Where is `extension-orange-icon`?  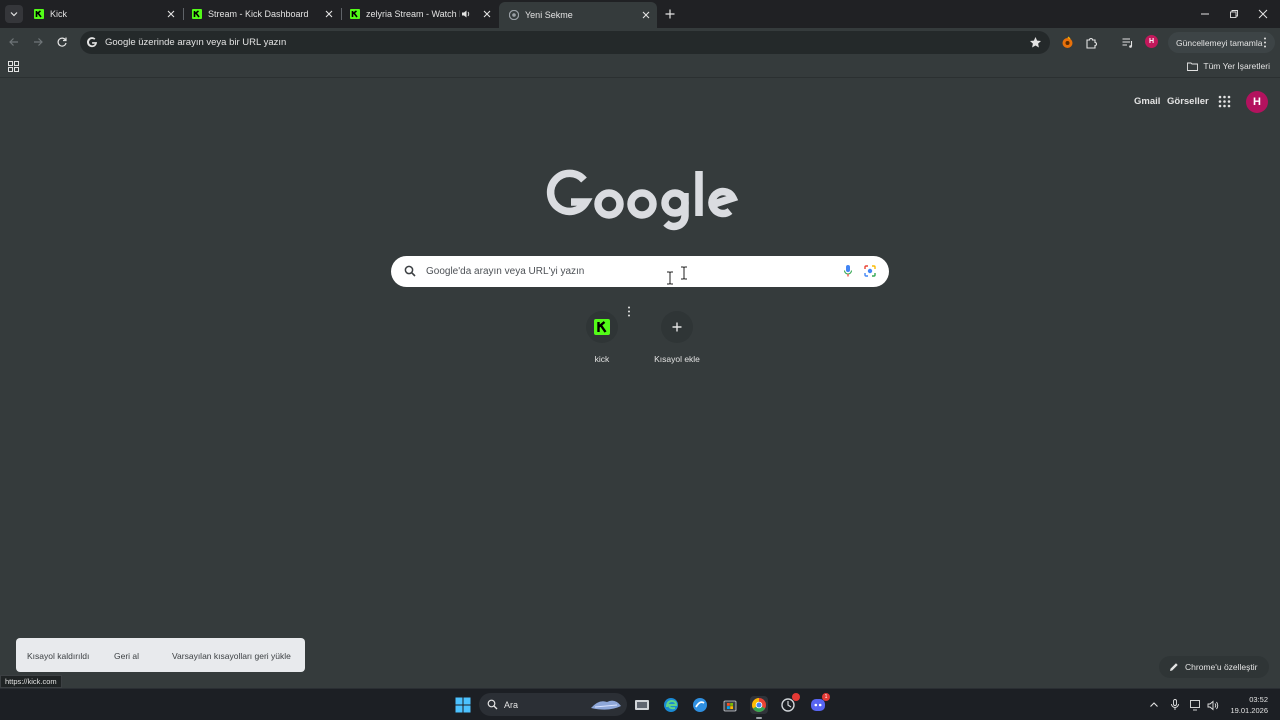
extension-orange-icon is located at coordinates (1067, 42).